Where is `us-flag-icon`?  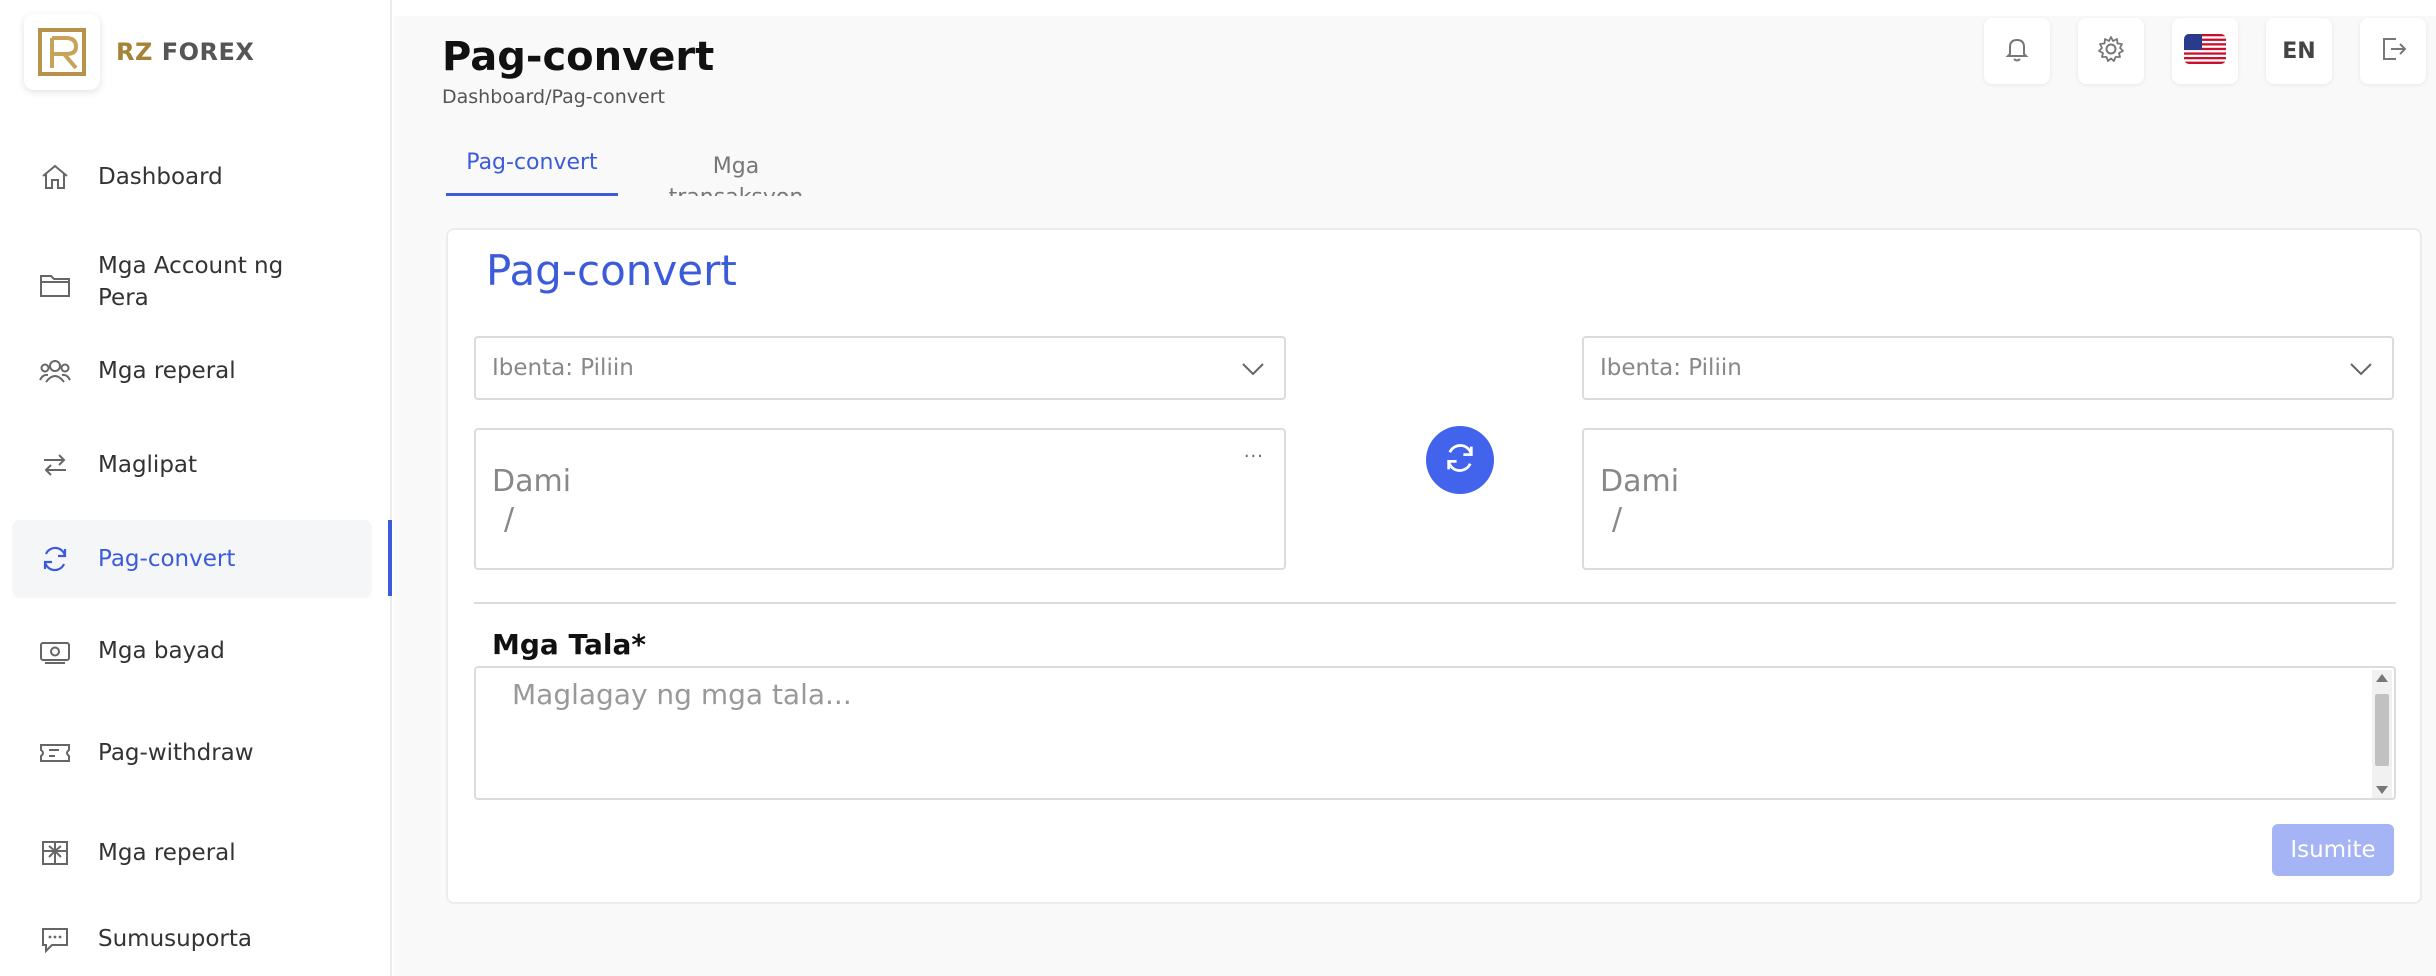
us-flag-icon is located at coordinates (2205, 51).